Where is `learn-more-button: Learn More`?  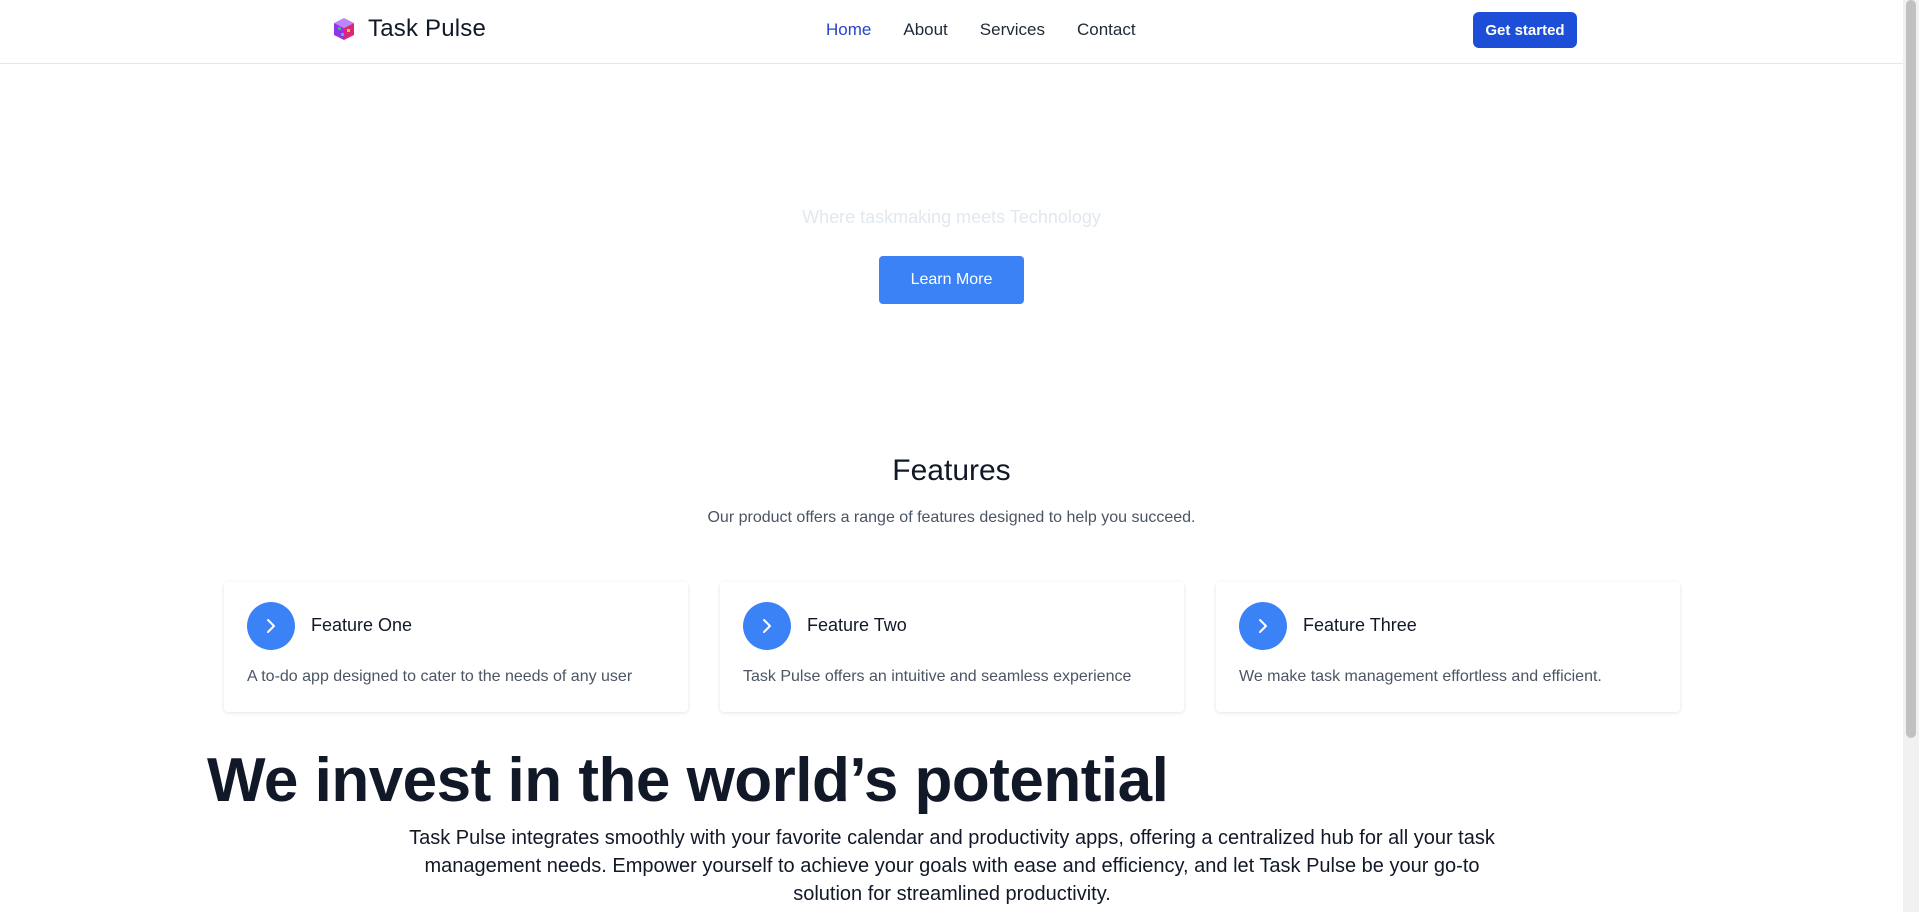
learn-more-button: Learn More is located at coordinates (951, 280).